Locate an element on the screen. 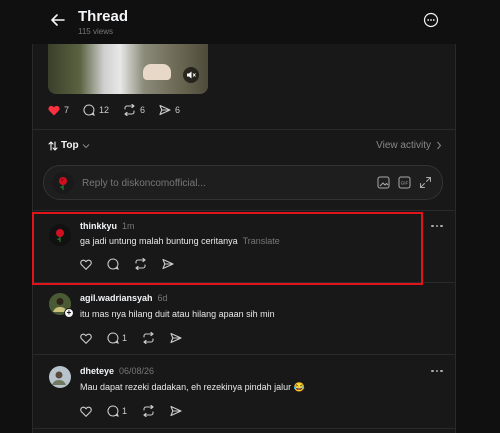  username-text: thinkkyu is located at coordinates (99, 226).